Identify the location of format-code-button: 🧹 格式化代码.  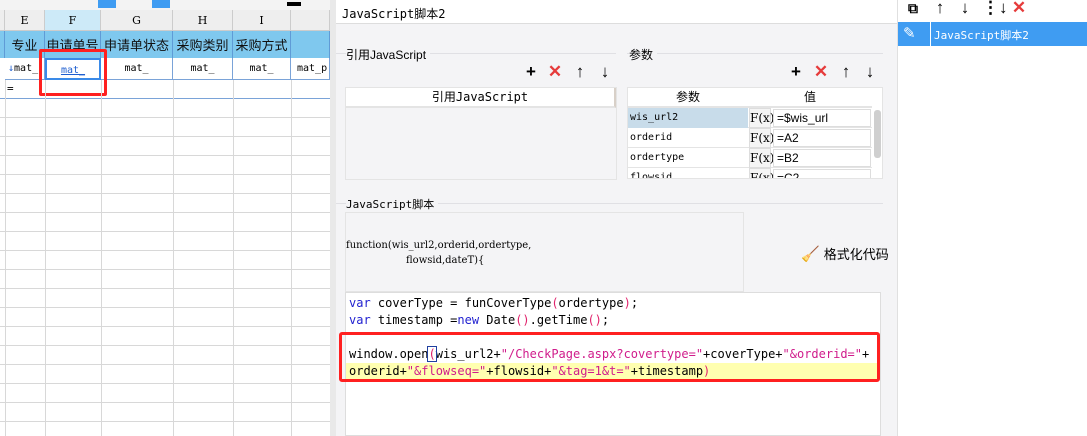
(845, 253).